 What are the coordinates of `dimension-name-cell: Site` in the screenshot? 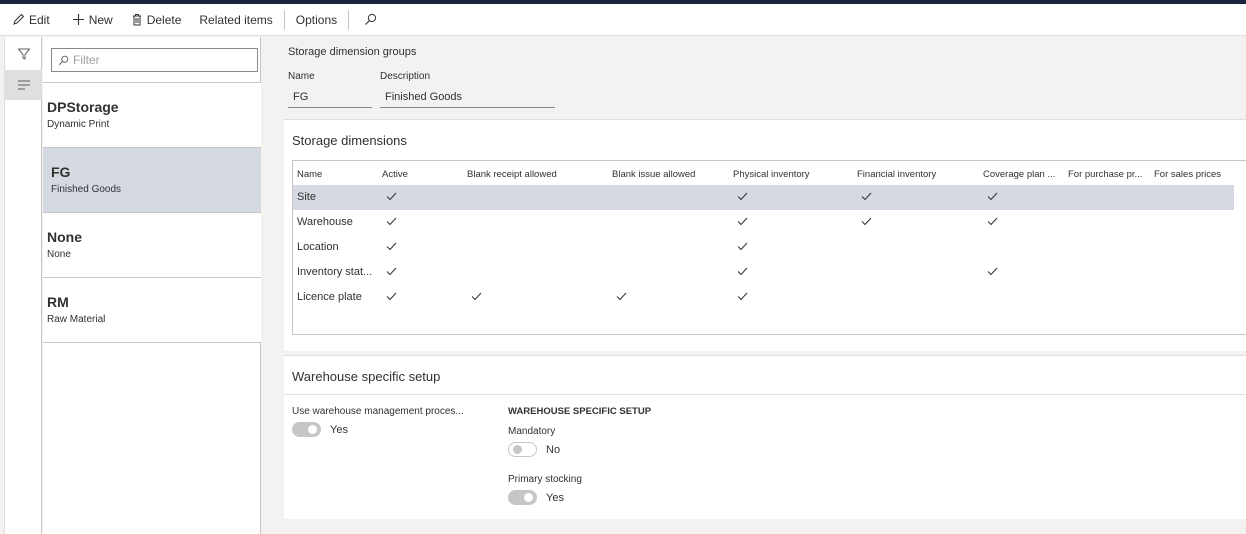 It's located at (306, 197).